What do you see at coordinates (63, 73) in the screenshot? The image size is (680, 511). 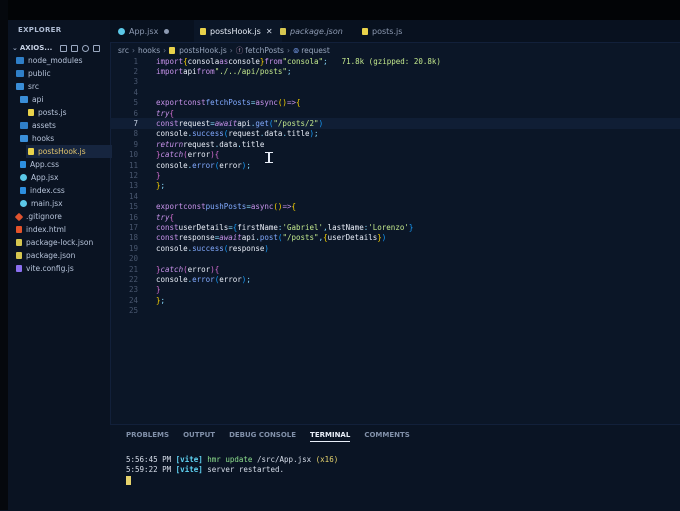 I see `tree-item-public: public` at bounding box center [63, 73].